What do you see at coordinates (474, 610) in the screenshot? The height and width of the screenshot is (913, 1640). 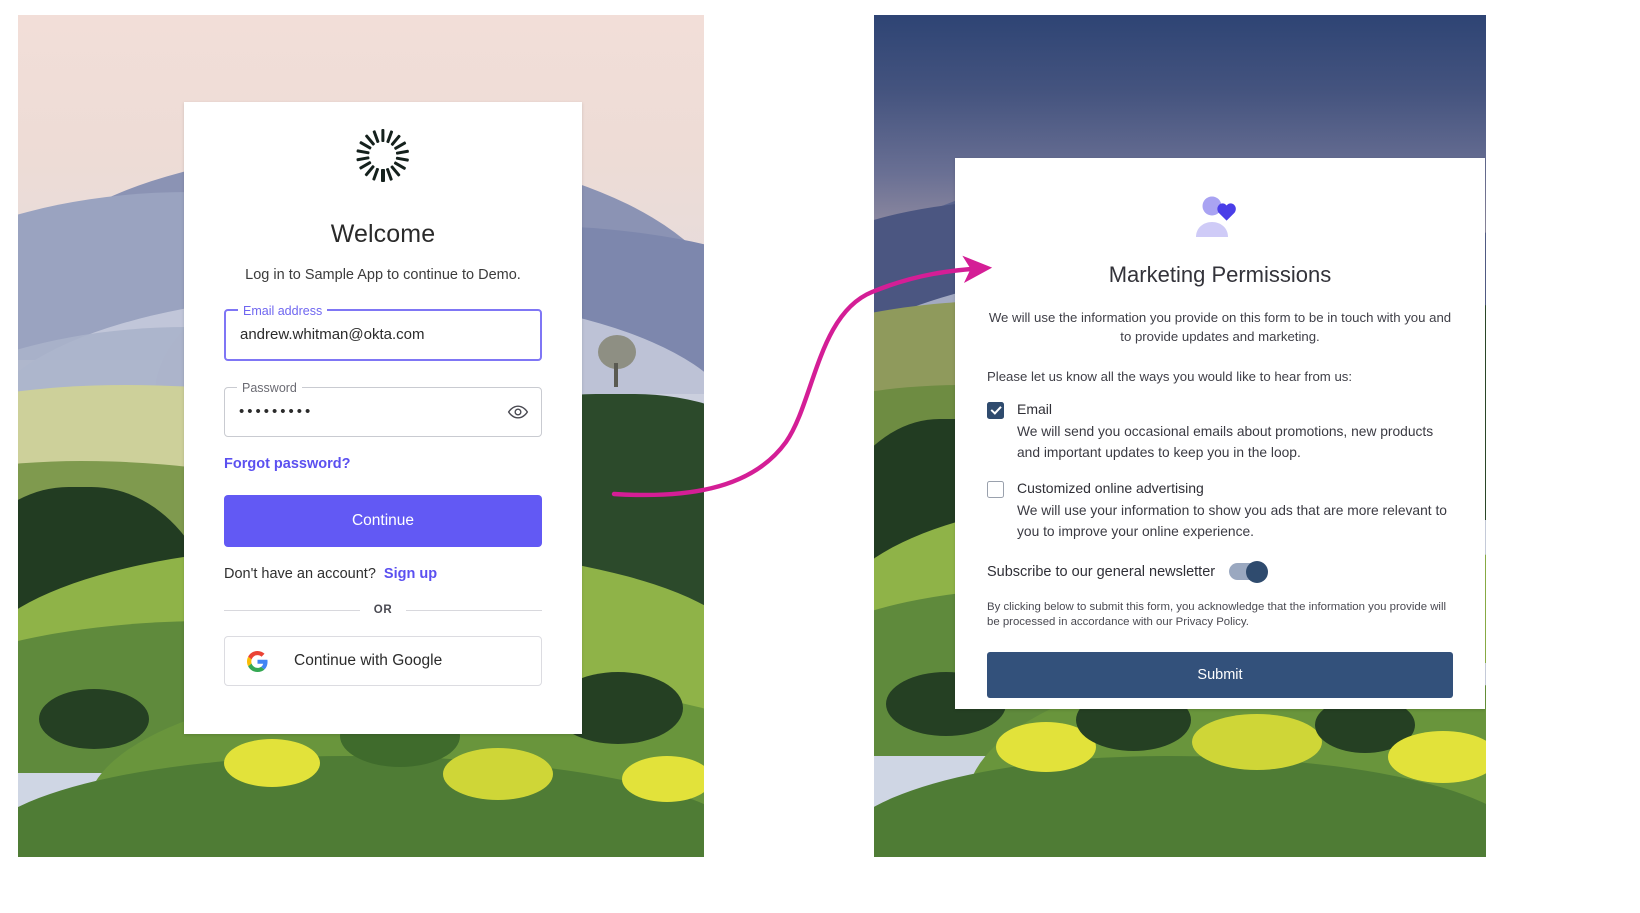 I see `divider-line-right` at bounding box center [474, 610].